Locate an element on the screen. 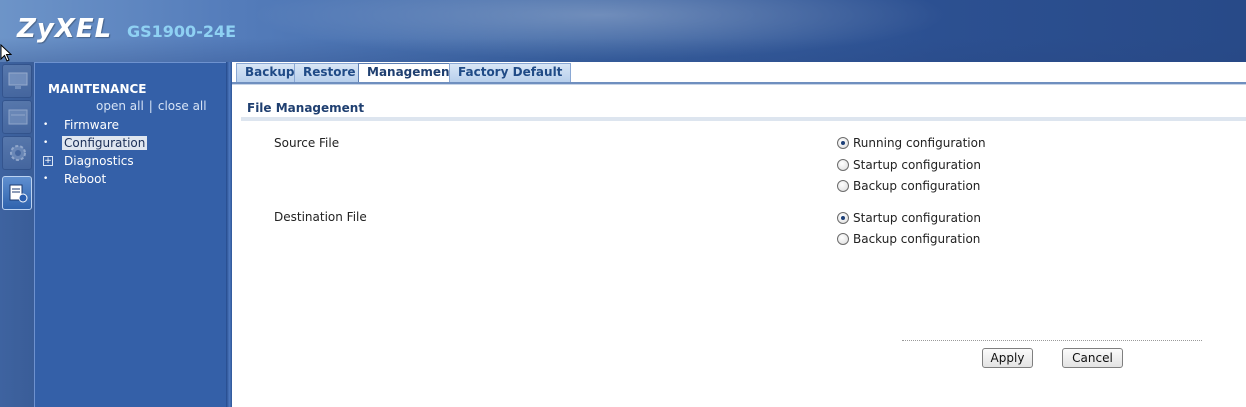 The image size is (1246, 407). destination-backup-config-option: Backup configuration is located at coordinates (908, 239).